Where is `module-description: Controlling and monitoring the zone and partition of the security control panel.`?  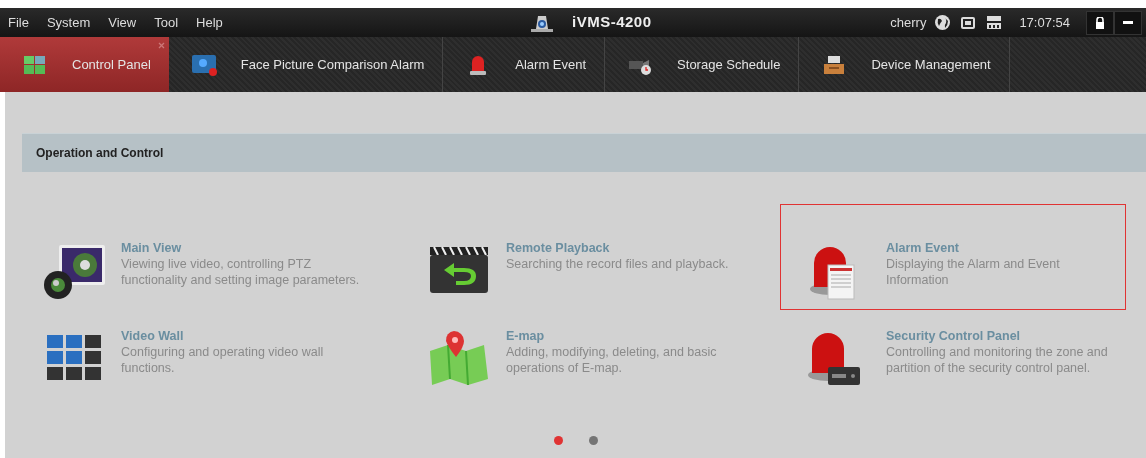
module-description: Controlling and monitoring the zone and partition of the security control panel. is located at coordinates (997, 360).